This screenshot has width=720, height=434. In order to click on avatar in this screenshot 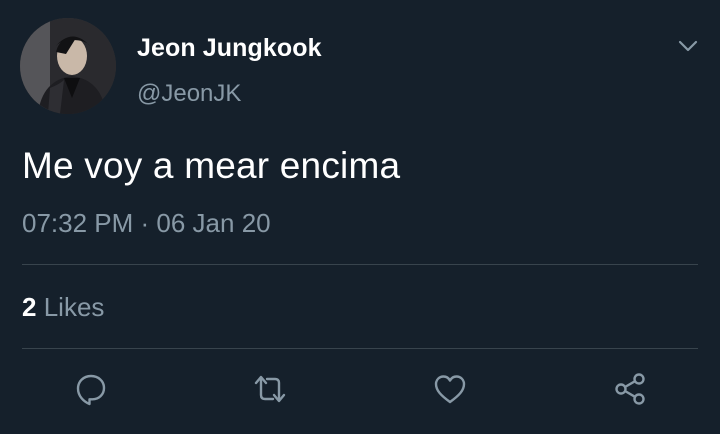, I will do `click(68, 66)`.